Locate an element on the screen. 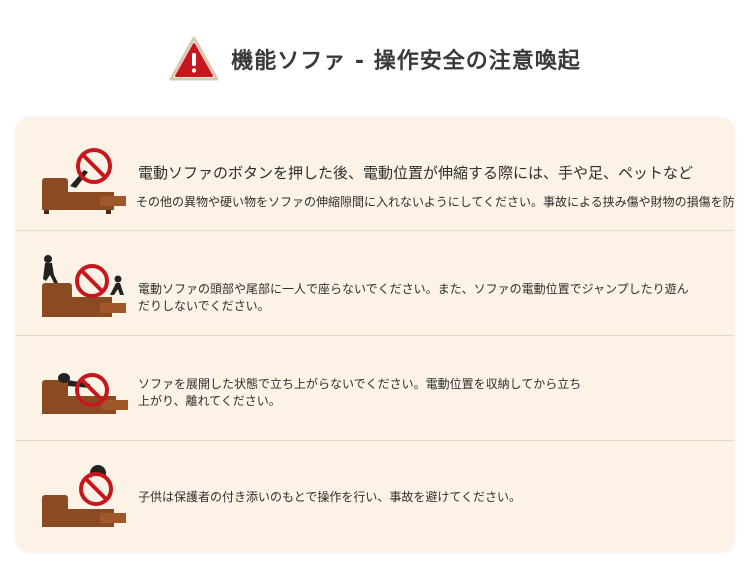 This screenshot has height=575, width=750. no-hands-in-mechanism-icon is located at coordinates (84, 181).